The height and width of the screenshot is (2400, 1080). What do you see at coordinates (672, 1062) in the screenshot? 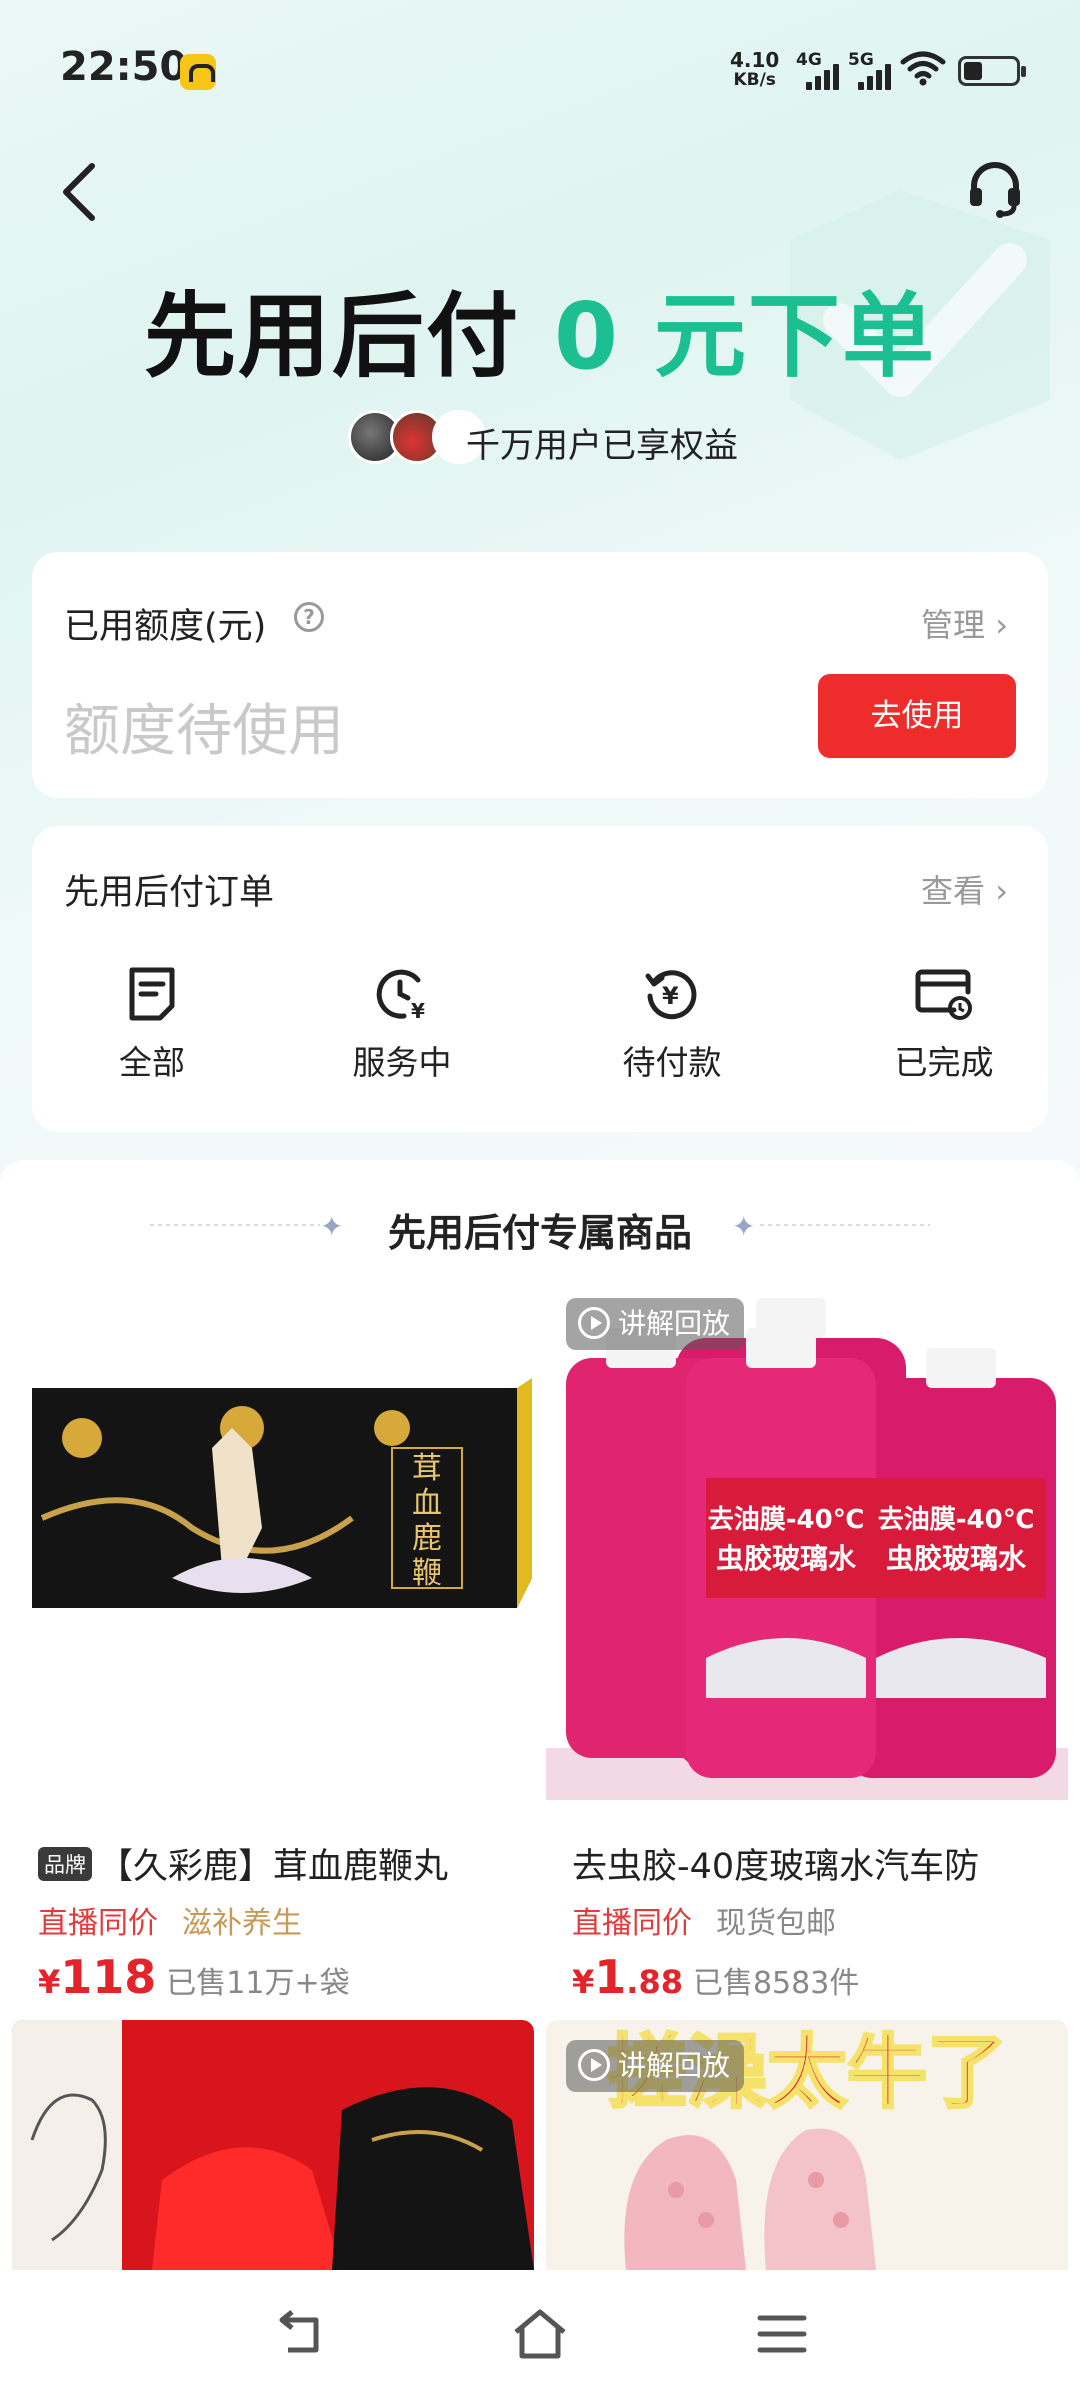
I see `order-tab-label: 待付款` at bounding box center [672, 1062].